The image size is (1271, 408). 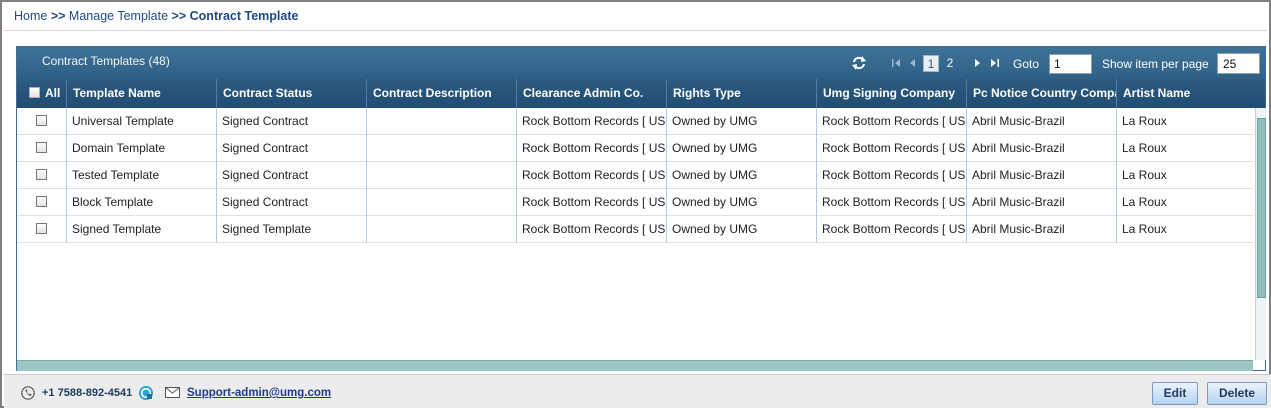 What do you see at coordinates (87, 393) in the screenshot?
I see `support-phone: +1 7588-892-4541` at bounding box center [87, 393].